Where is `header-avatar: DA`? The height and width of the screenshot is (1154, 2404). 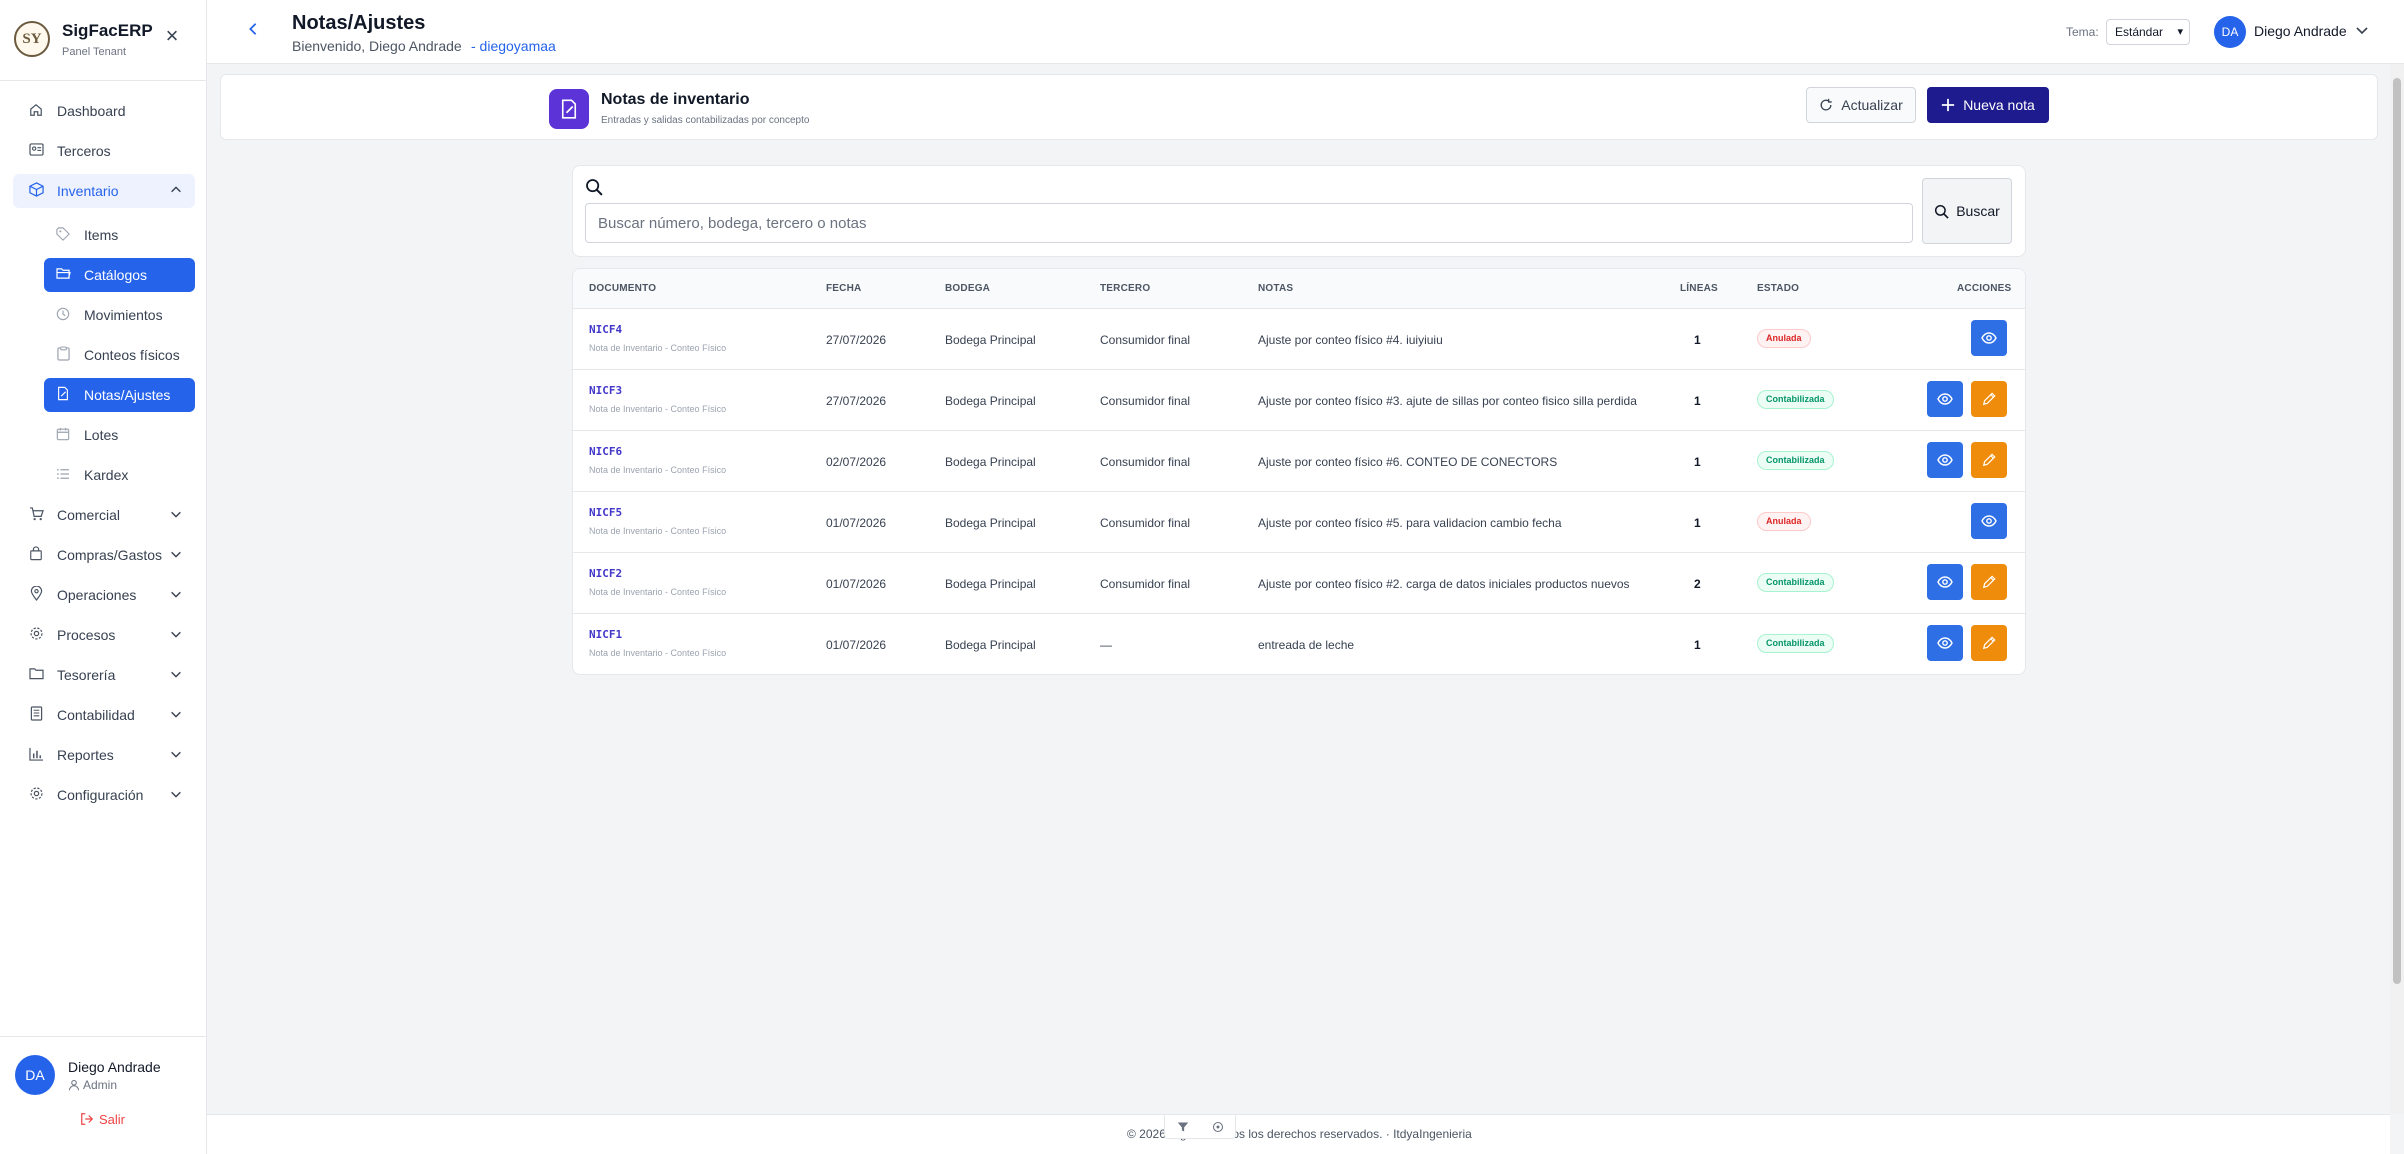 header-avatar: DA is located at coordinates (2230, 32).